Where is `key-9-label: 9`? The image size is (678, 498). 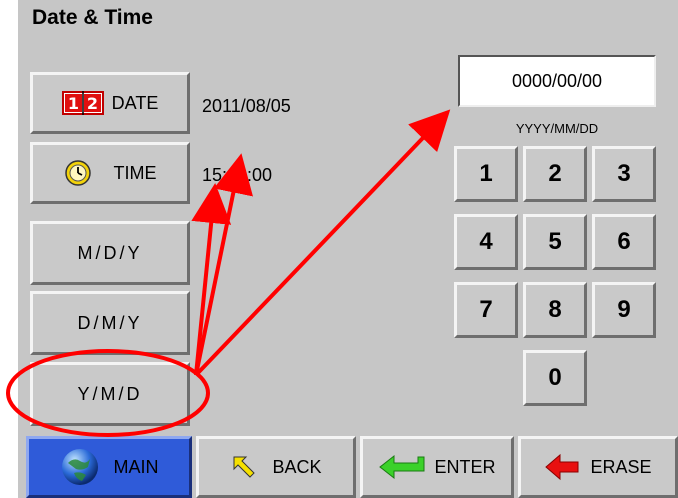
key-9-label: 9 is located at coordinates (624, 309).